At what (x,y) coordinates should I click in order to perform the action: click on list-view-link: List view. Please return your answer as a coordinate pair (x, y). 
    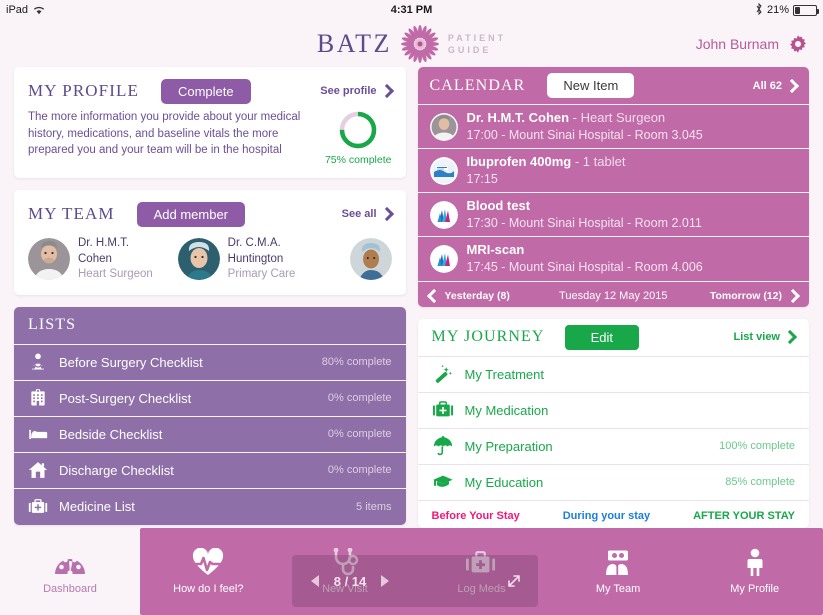
    Looking at the image, I should click on (765, 337).